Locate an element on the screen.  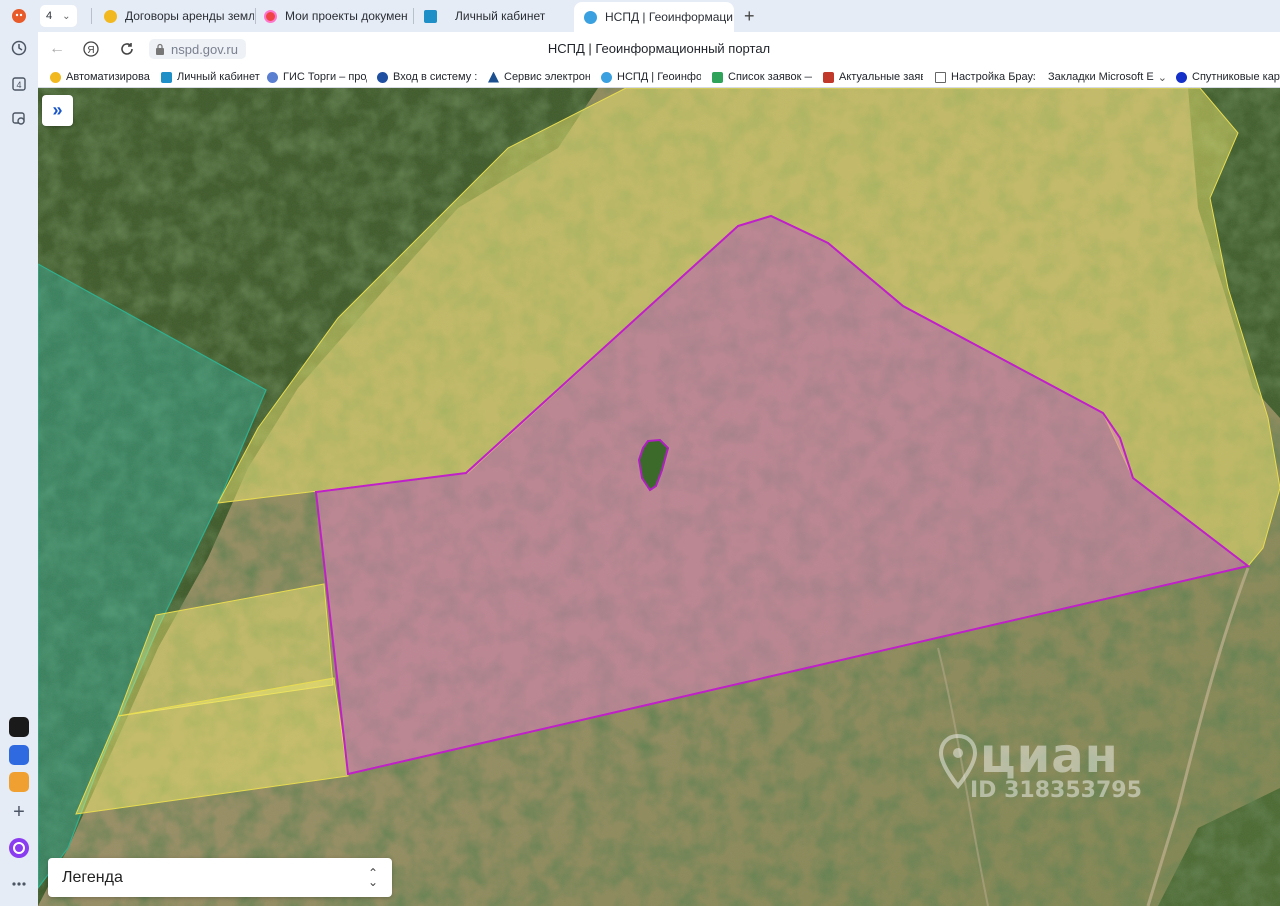
tab-nspd-active: НСПД | Геоинформаци ✕ is located at coordinates (654, 17).